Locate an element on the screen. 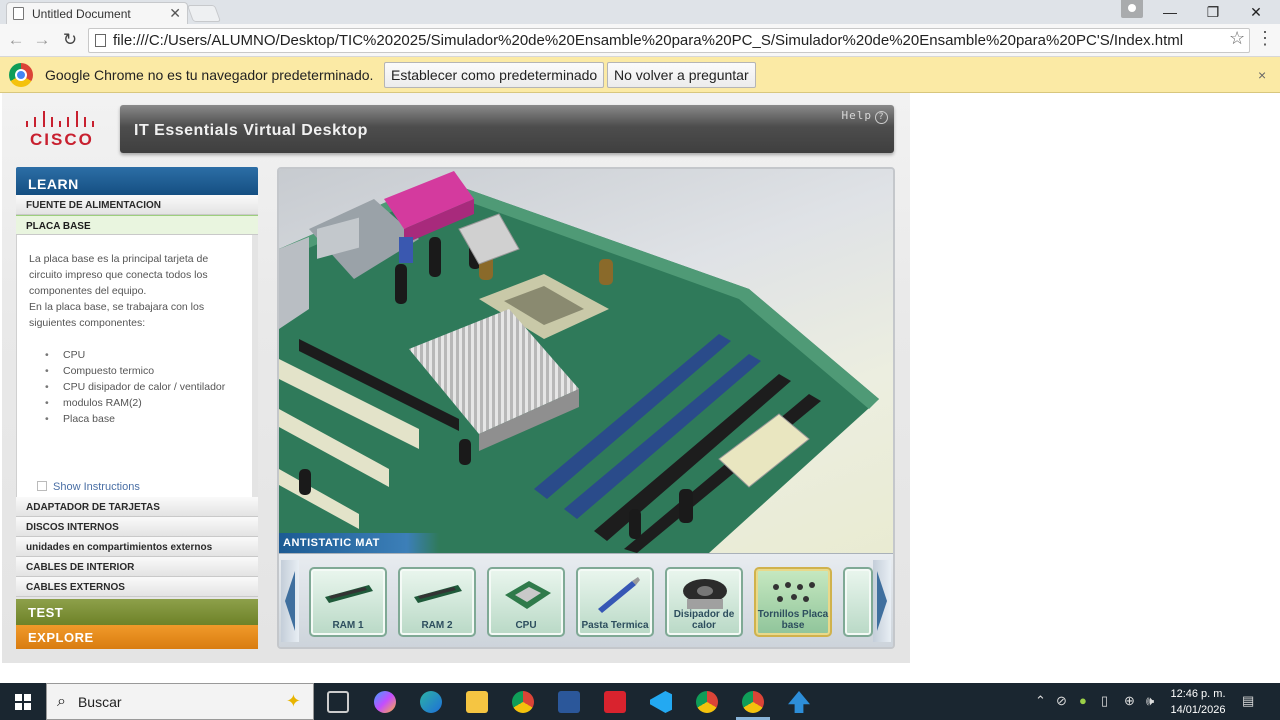 This screenshot has width=1280, height=720. browser-tab: Untitled Document ✕ is located at coordinates (97, 13).